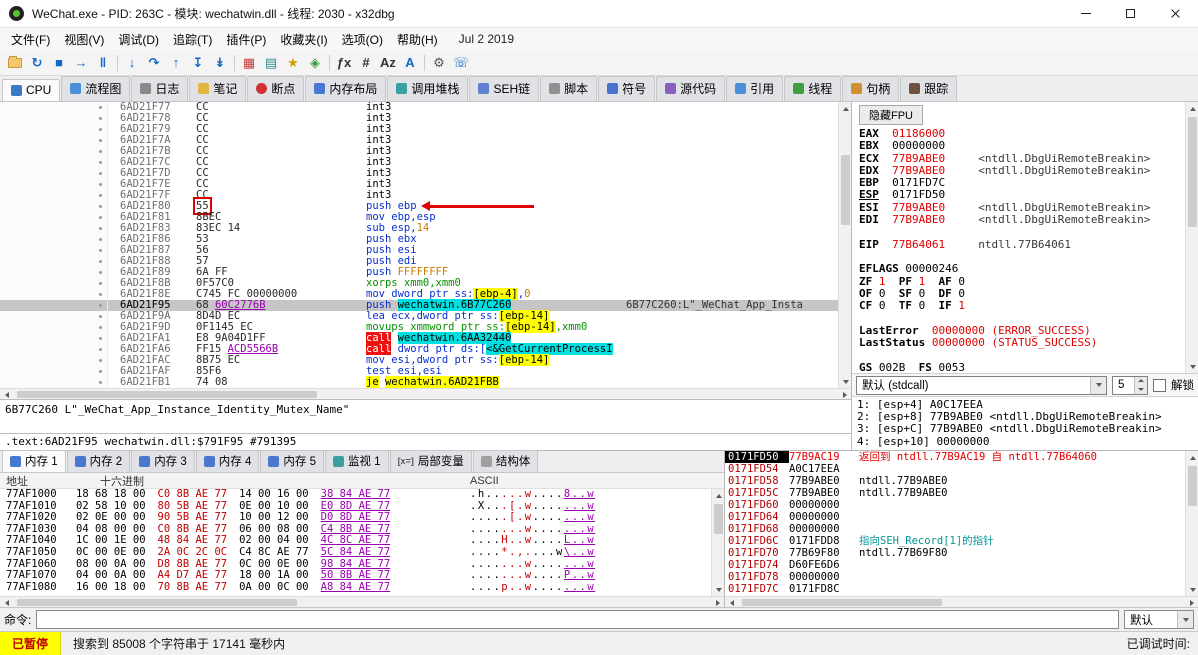 This screenshot has width=1198, height=655. What do you see at coordinates (1025, 441) in the screenshot?
I see `argument-line: 4: [esp+10] 00000000` at bounding box center [1025, 441].